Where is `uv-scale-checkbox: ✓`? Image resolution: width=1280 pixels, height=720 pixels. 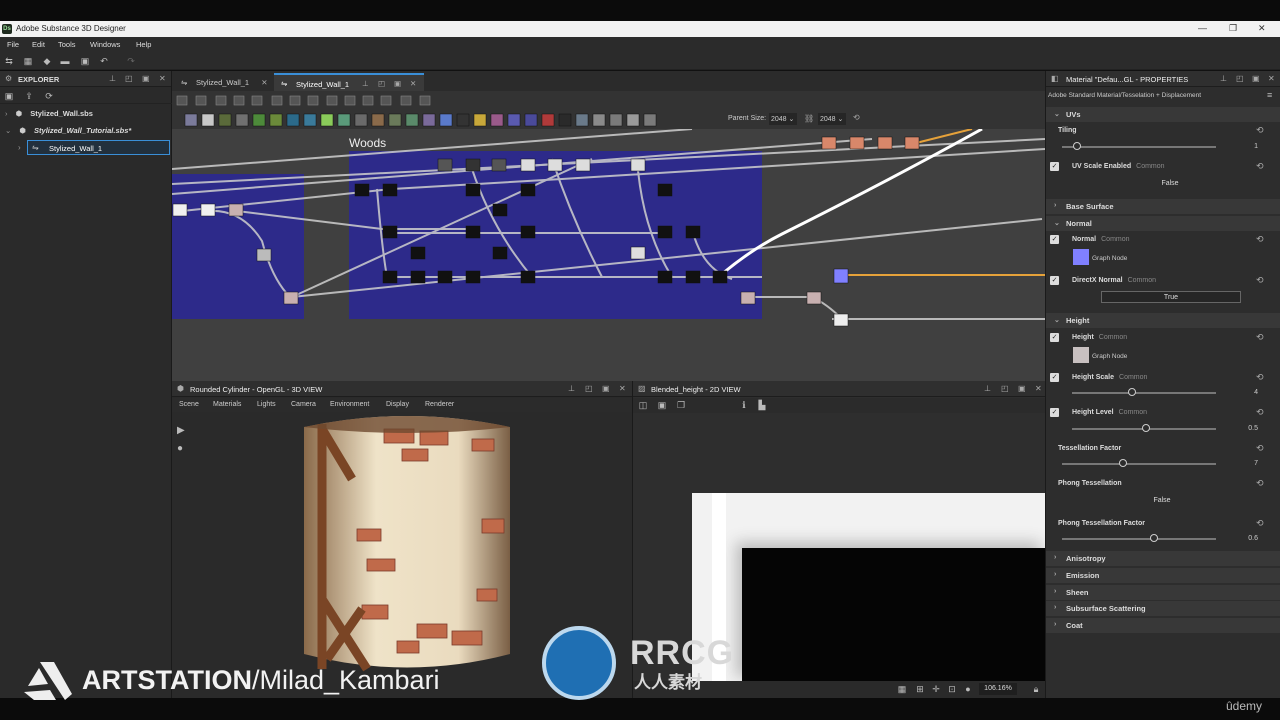
uv-scale-checkbox: ✓ is located at coordinates (1054, 166).